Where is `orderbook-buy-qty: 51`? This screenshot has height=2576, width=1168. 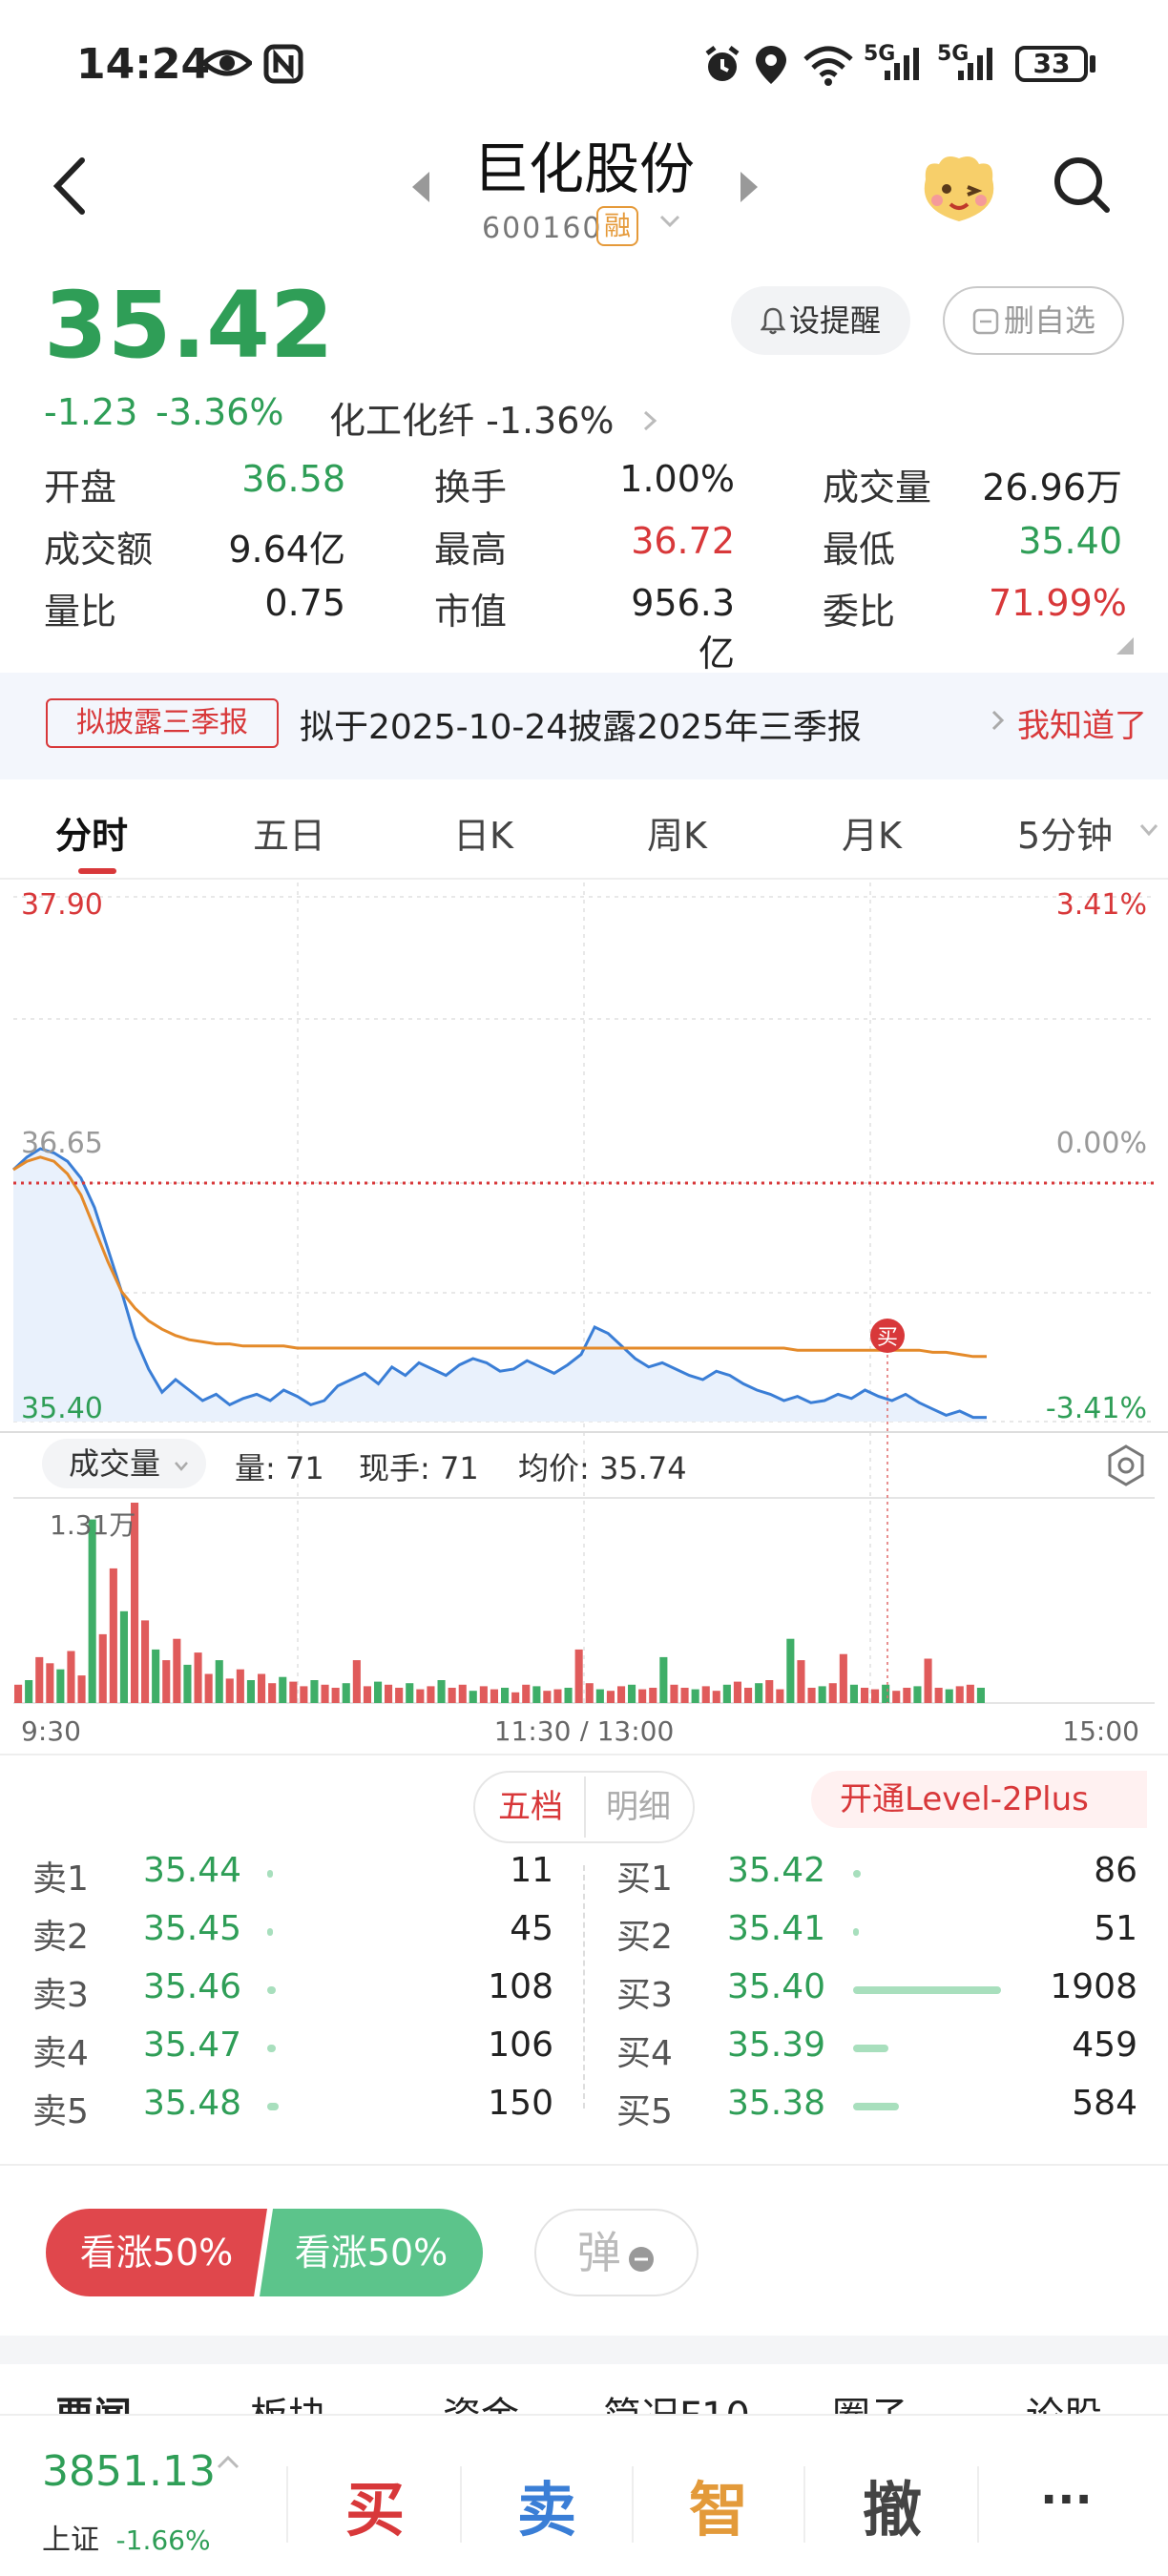
orderbook-buy-qty: 51 is located at coordinates (1115, 1928).